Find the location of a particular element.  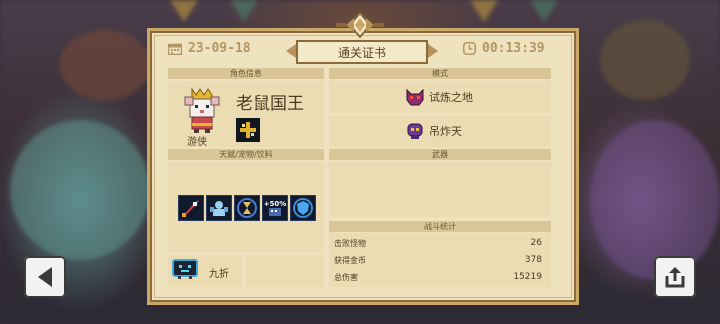

clear-date: 23-09-18 is located at coordinates (209, 48).